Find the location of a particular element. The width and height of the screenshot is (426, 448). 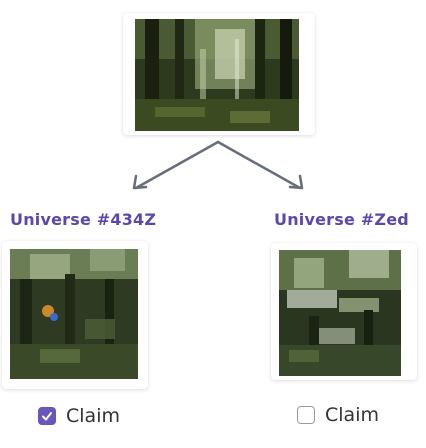

claim-label-right: Claim is located at coordinates (352, 415).